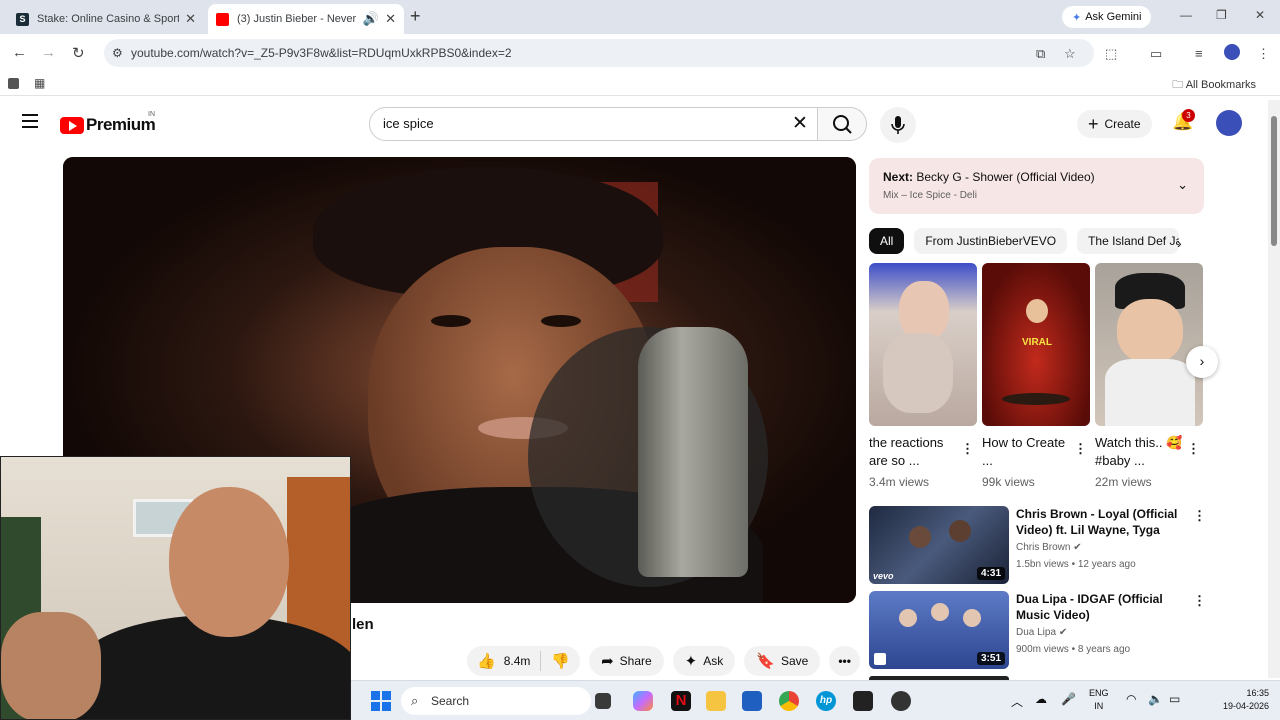  What do you see at coordinates (306, 19) in the screenshot?
I see `tab-youtube: (3) Justin Bieber - Never Say 🔊 ✕` at bounding box center [306, 19].